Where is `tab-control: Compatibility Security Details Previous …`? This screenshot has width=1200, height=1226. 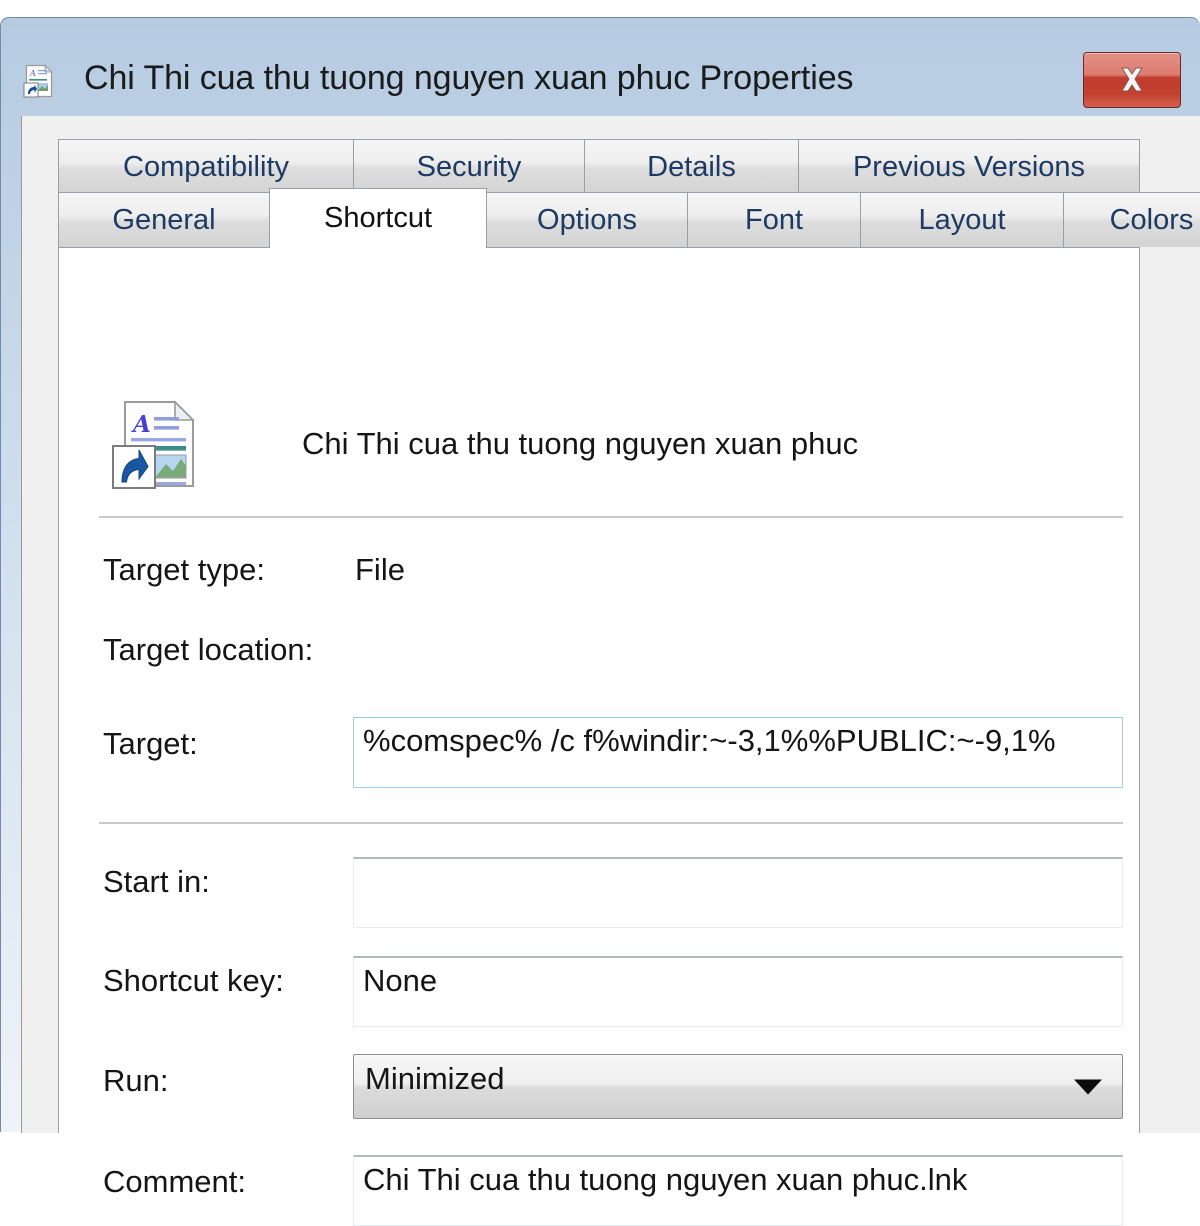
tab-control: Compatibility Security Details Previous … is located at coordinates (629, 194).